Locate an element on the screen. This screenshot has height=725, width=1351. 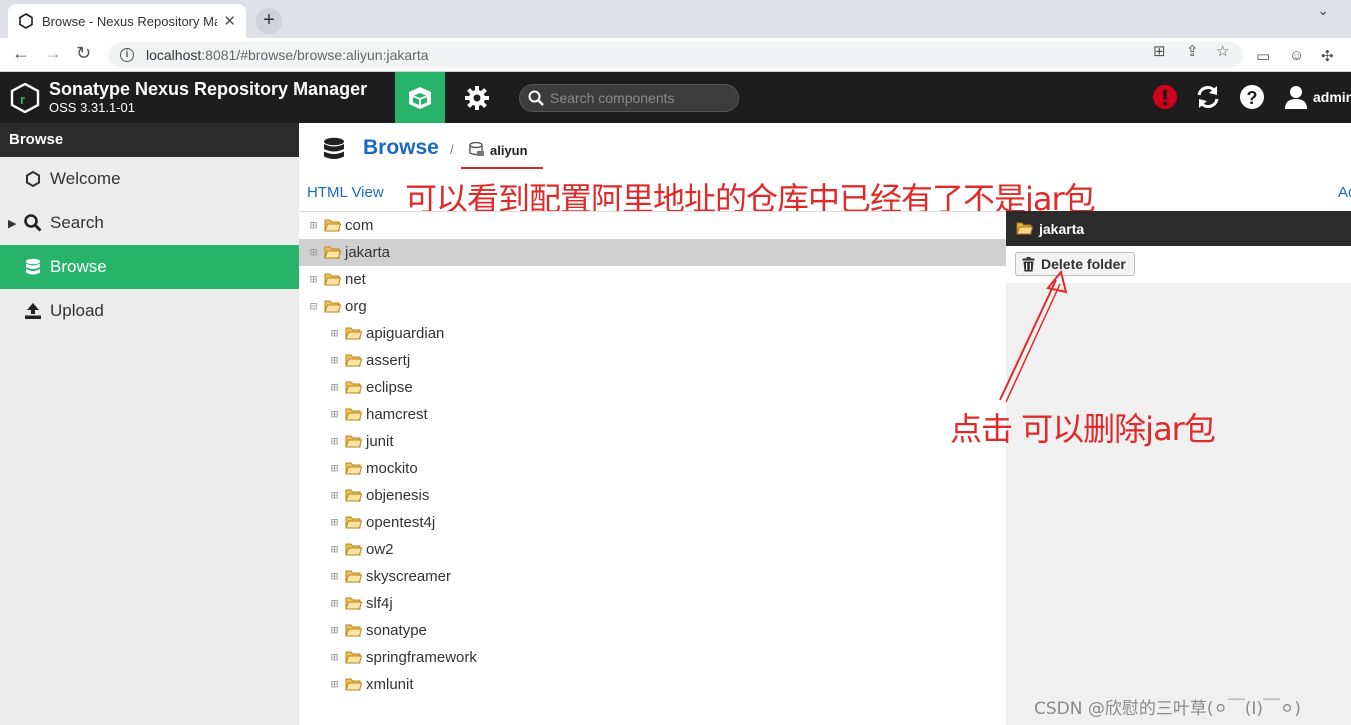
tree-node-com: ⊞ com is located at coordinates (652, 225).